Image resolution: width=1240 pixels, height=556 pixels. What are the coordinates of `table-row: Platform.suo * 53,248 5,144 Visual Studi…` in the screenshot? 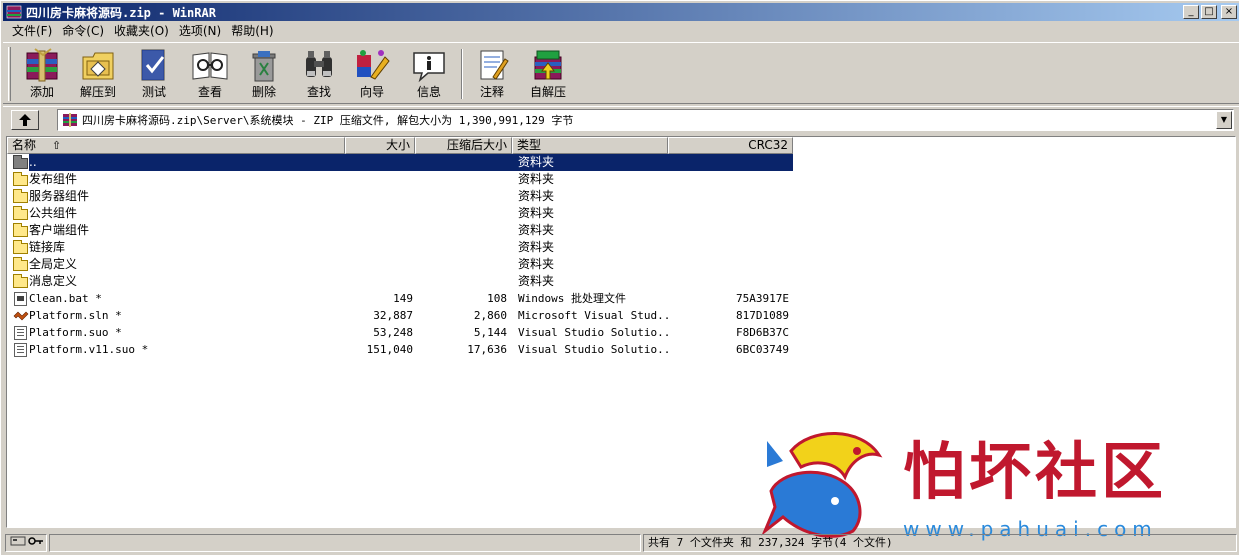 It's located at (621, 332).